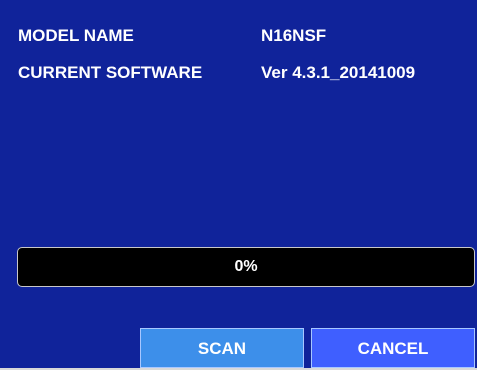 Image resolution: width=477 pixels, height=370 pixels. What do you see at coordinates (110, 72) in the screenshot?
I see `current-software-label: CURRENT SOFTWARE` at bounding box center [110, 72].